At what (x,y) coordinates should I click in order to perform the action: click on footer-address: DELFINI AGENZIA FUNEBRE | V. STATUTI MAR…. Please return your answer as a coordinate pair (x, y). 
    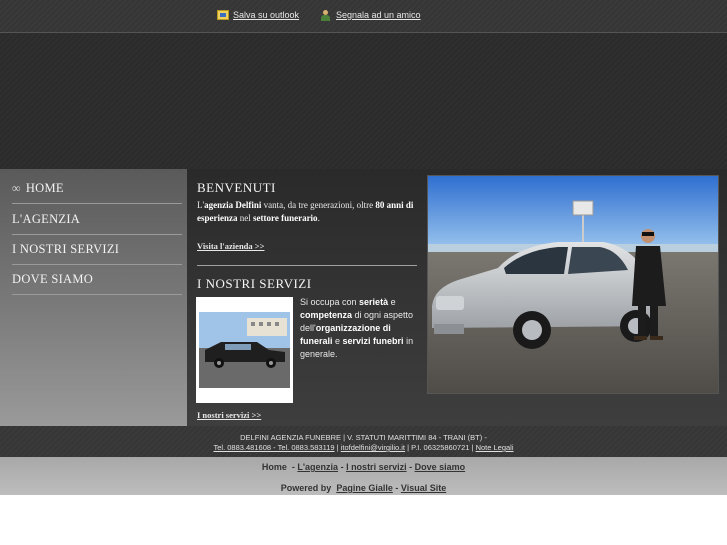
    Looking at the image, I should click on (363, 437).